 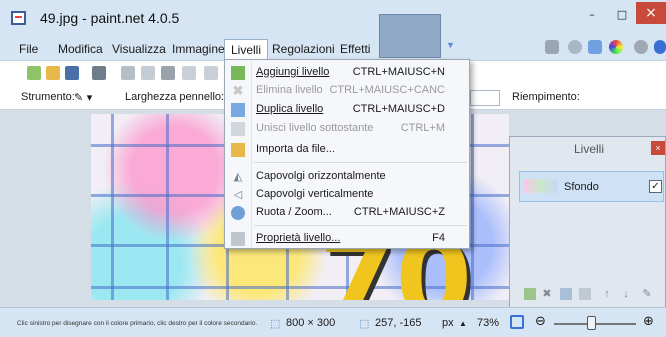 What do you see at coordinates (168, 73) in the screenshot?
I see `paste-icon` at bounding box center [168, 73].